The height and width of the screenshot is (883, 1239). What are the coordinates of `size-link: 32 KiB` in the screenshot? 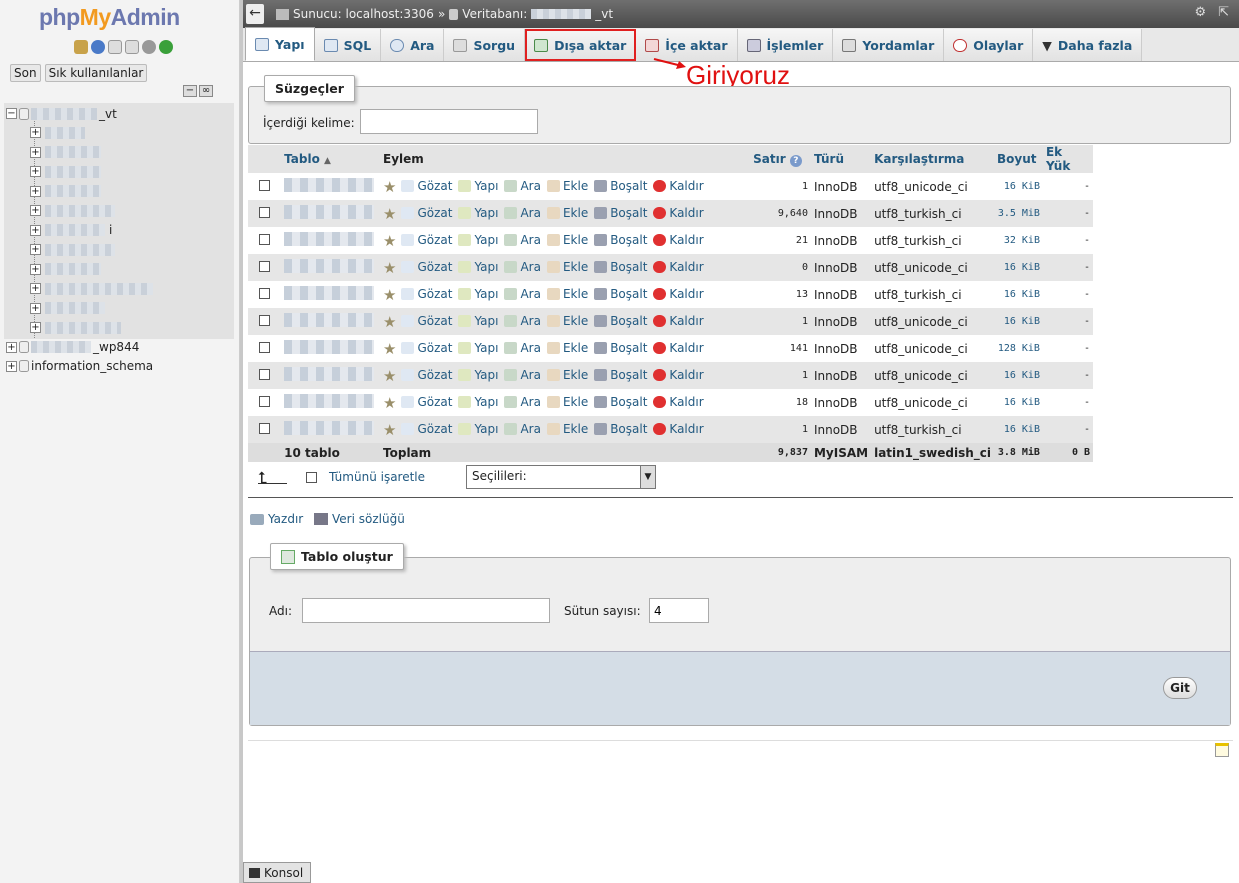 It's located at (1018, 240).